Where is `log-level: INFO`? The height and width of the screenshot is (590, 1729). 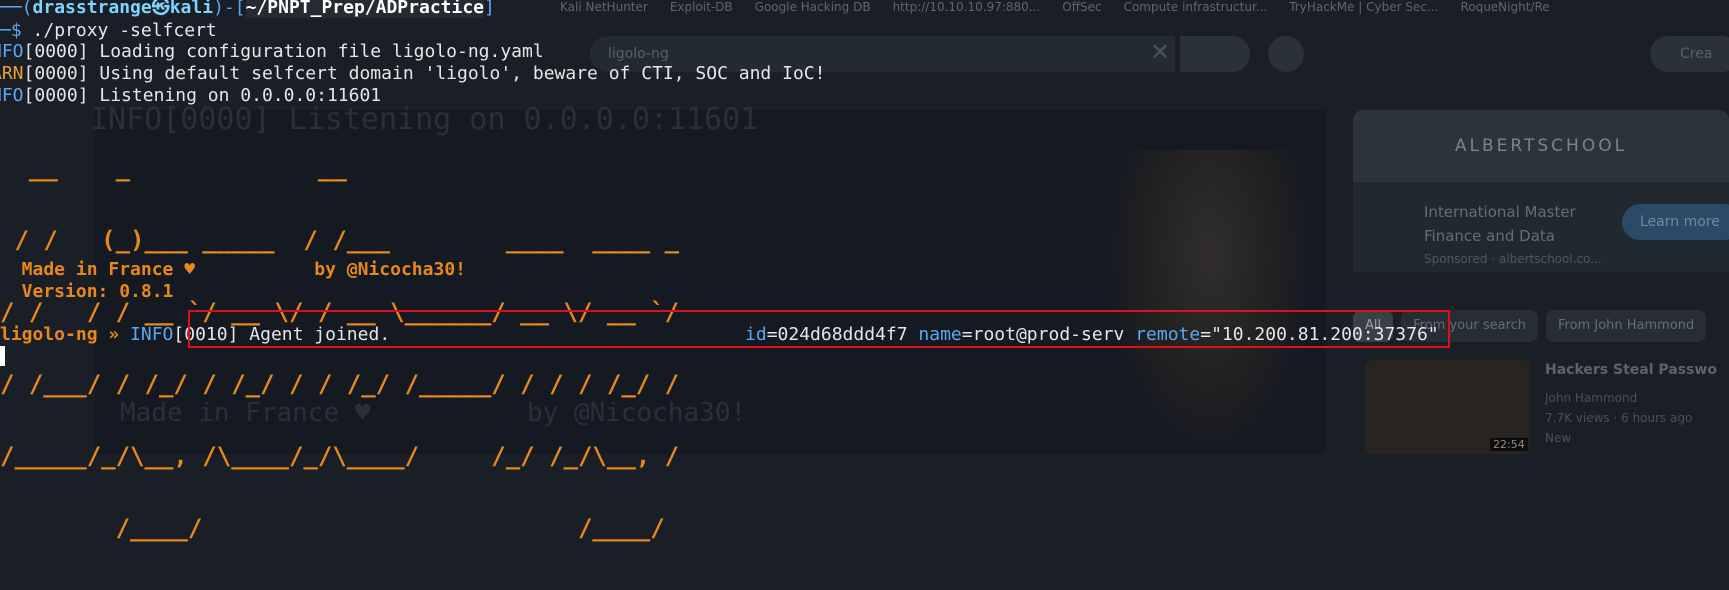
log-level: INFO is located at coordinates (152, 334).